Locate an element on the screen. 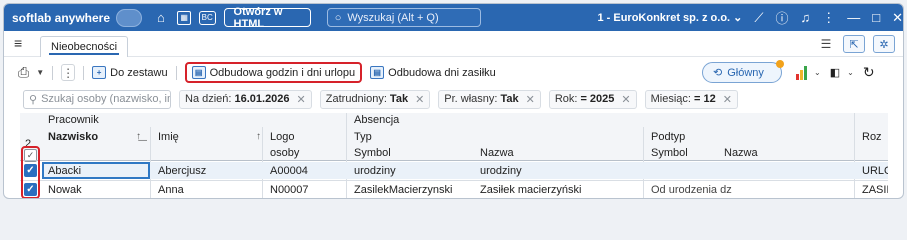 The width and height of the screenshot is (907, 240). refresh-button: ↻ is located at coordinates (869, 72).